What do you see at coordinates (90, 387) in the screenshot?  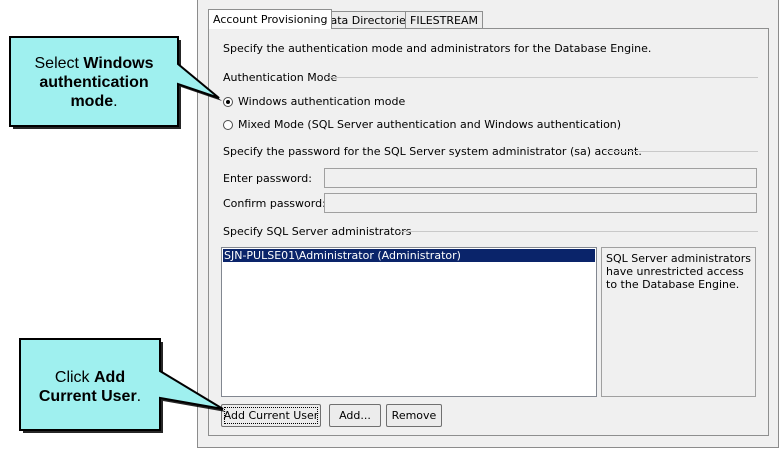 I see `callout-add-user-text: Click Add Current User.` at bounding box center [90, 387].